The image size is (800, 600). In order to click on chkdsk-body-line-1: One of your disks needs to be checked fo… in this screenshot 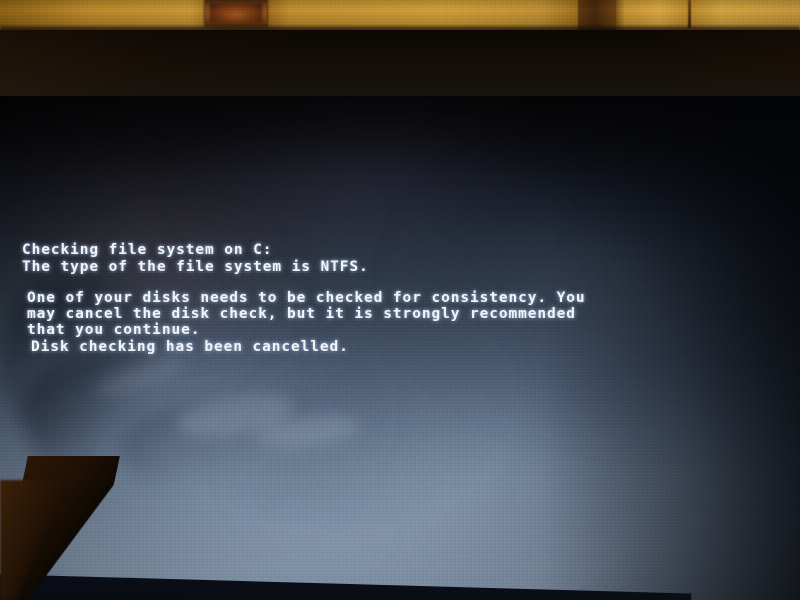, I will do `click(306, 298)`.